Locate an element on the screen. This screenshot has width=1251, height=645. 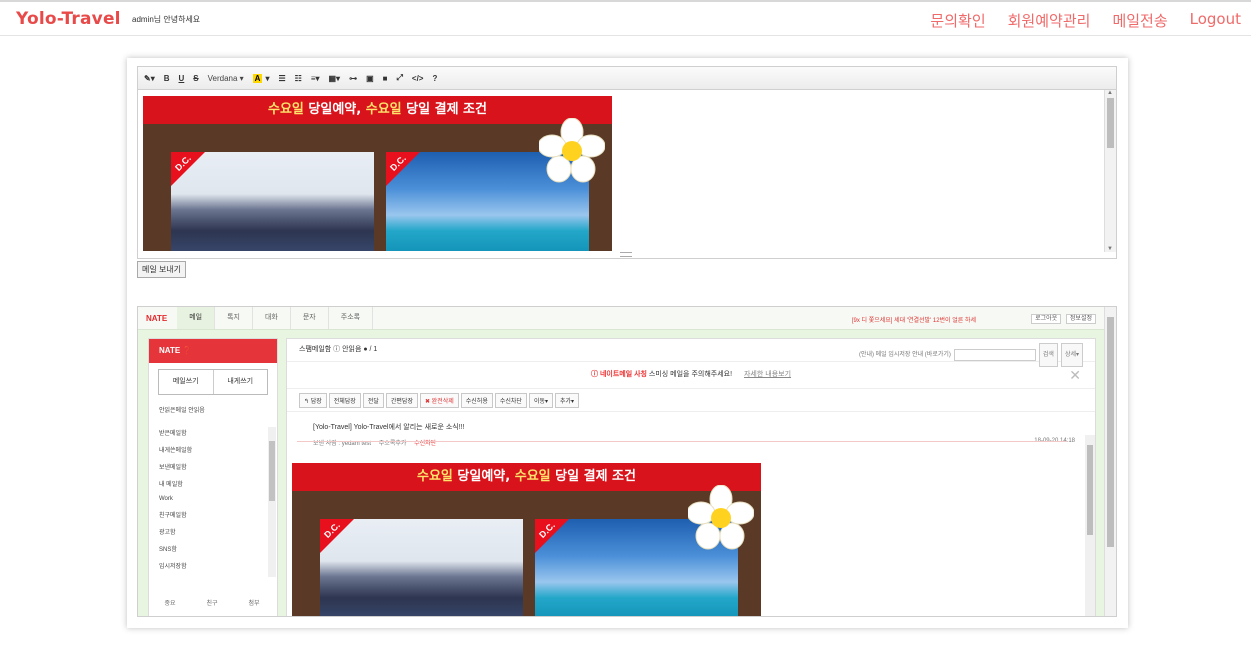
move-button: 이동▾ is located at coordinates (541, 400).